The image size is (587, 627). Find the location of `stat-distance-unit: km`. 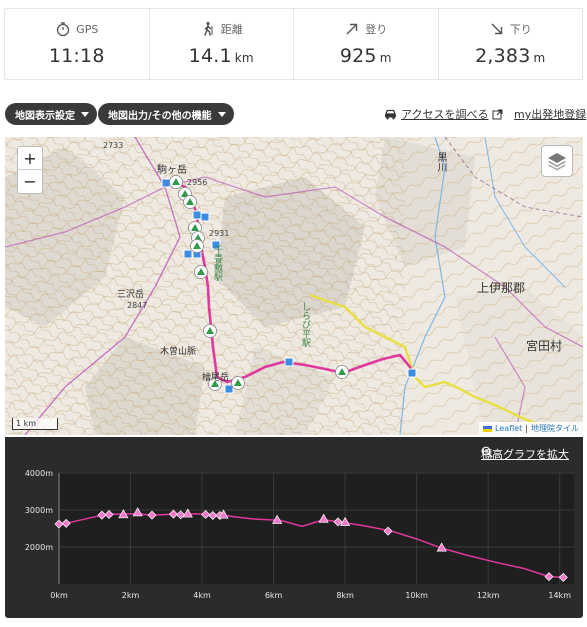

stat-distance-unit: km is located at coordinates (244, 58).